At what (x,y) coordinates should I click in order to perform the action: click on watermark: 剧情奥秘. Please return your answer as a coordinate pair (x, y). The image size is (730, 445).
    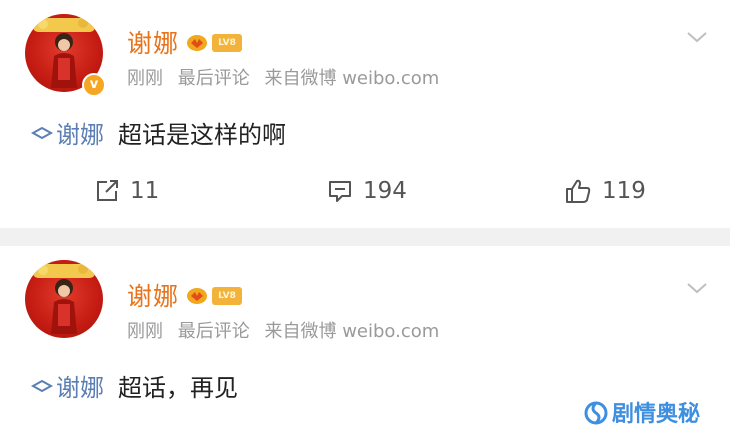
    Looking at the image, I should click on (642, 412).